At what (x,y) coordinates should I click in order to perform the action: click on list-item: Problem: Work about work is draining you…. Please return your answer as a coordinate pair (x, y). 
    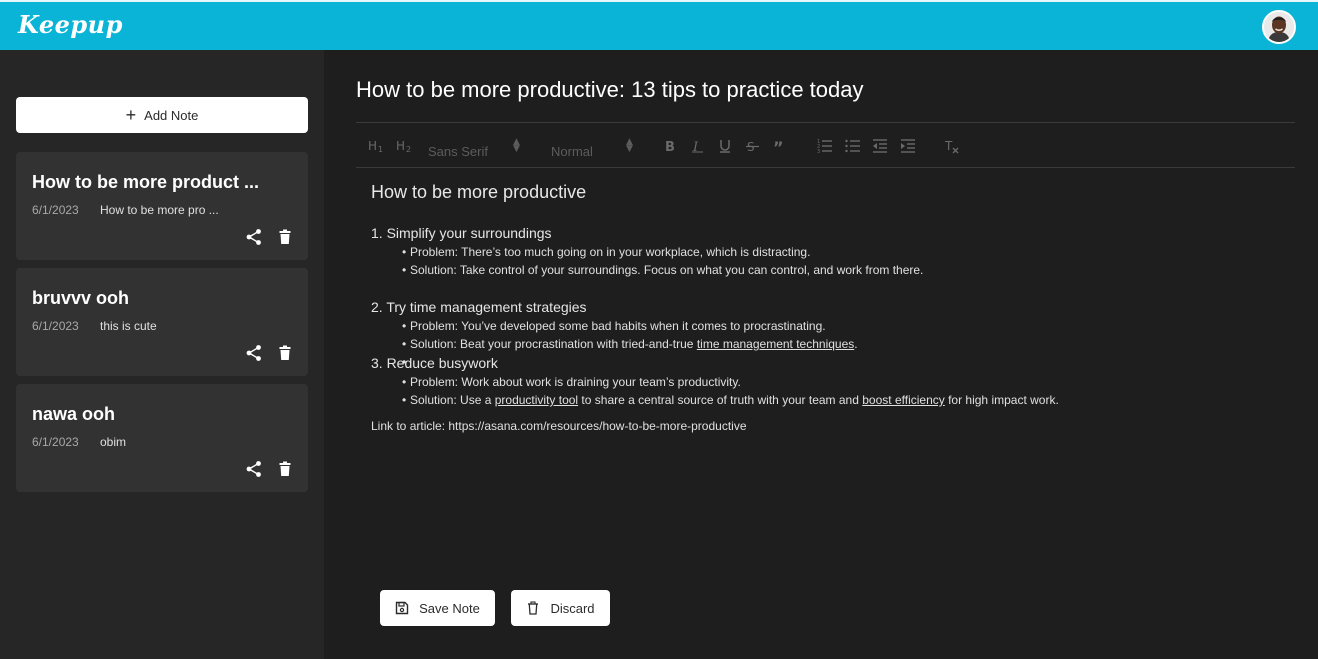
    Looking at the image, I should click on (846, 382).